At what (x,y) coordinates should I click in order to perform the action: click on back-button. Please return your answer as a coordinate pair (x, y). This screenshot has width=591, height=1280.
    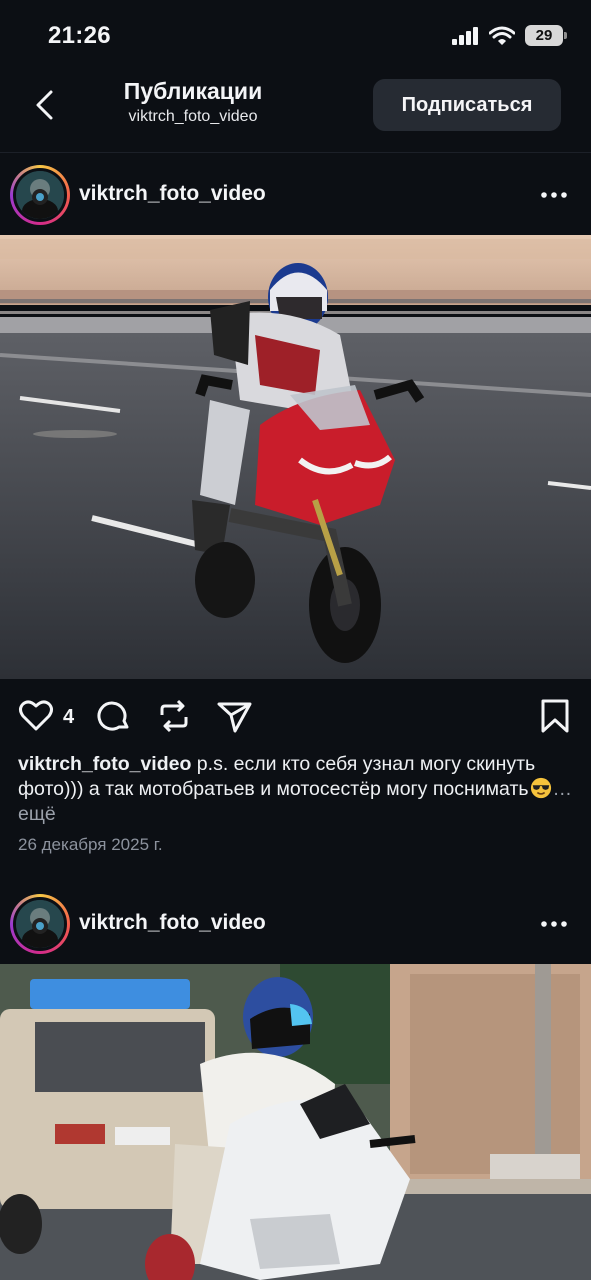
    Looking at the image, I should click on (45, 105).